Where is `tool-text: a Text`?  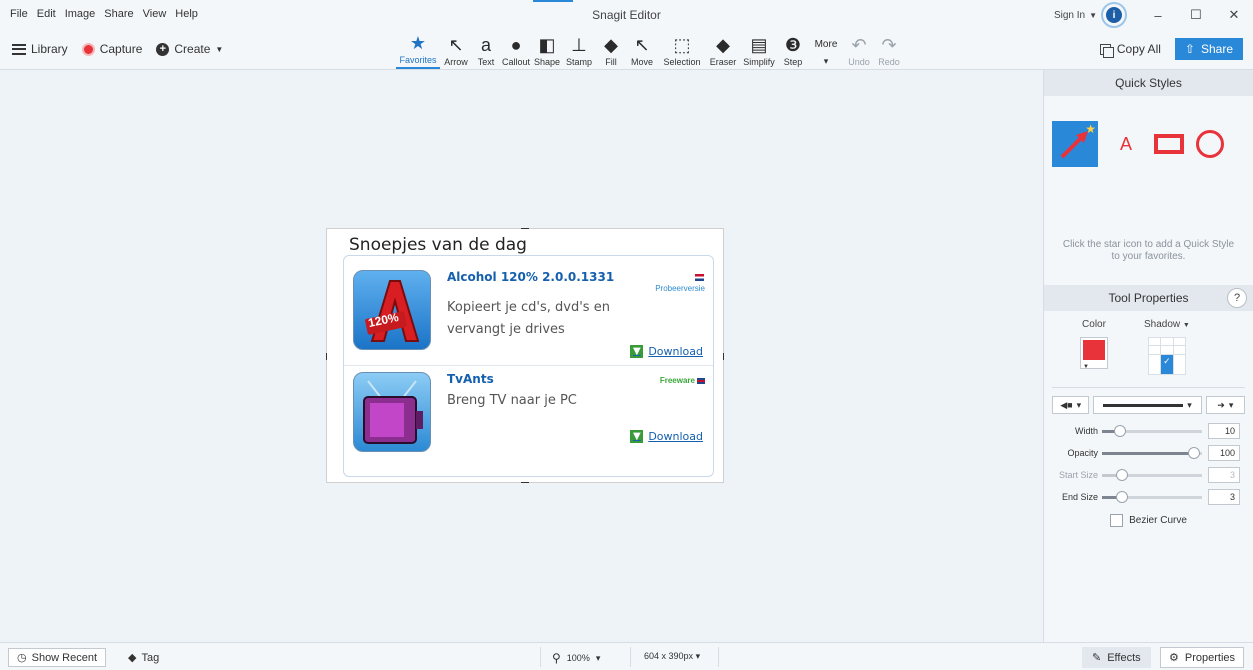
tool-text: a Text is located at coordinates (486, 49).